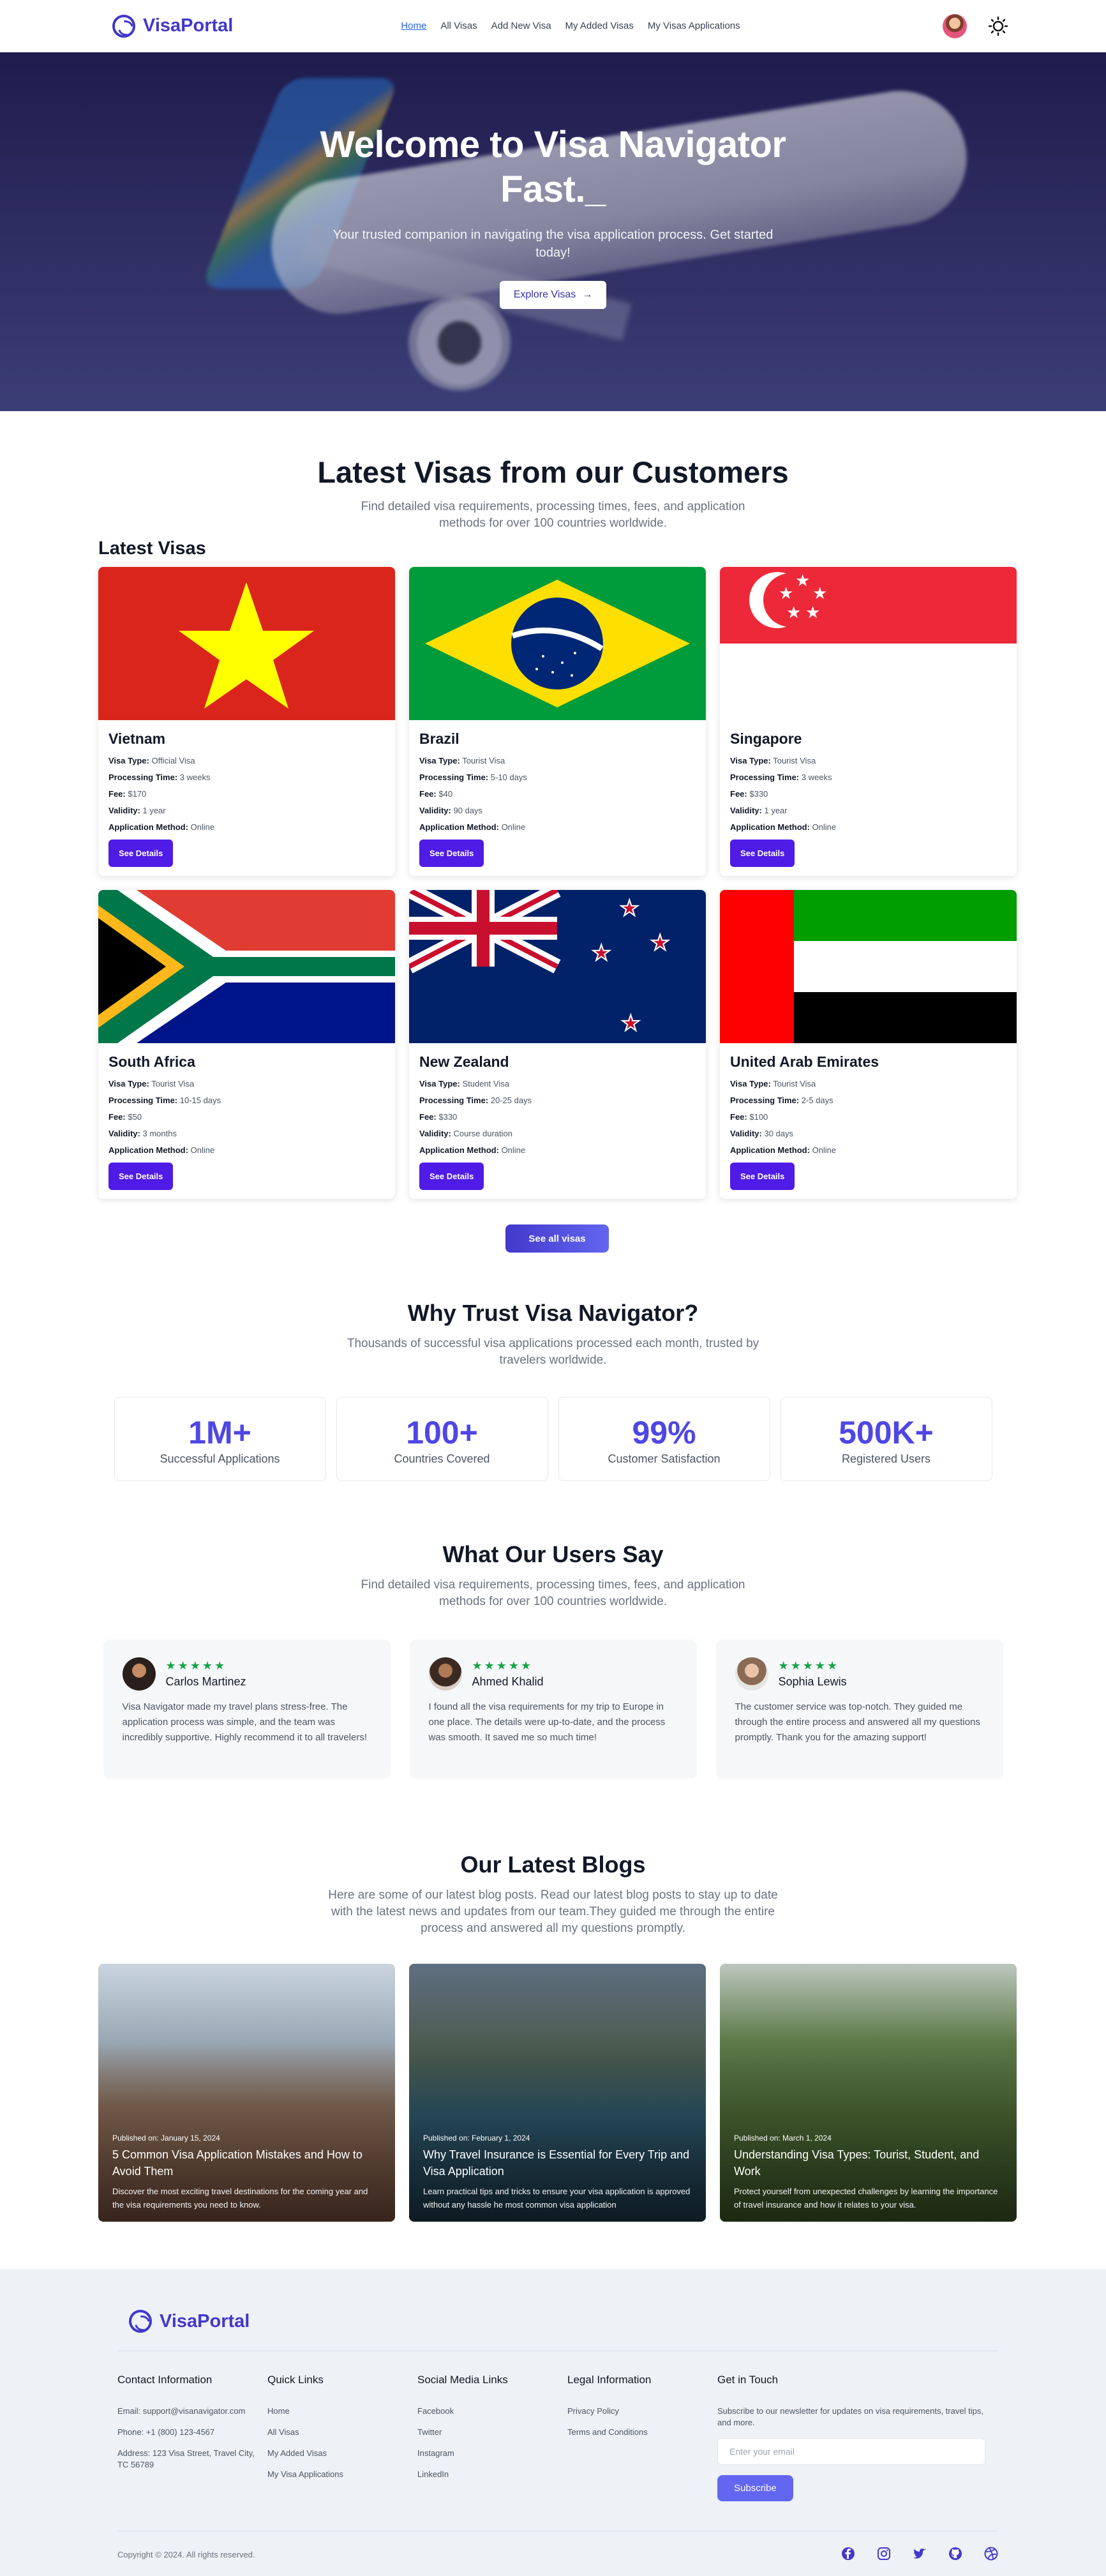 The height and width of the screenshot is (2576, 1106). Describe the element at coordinates (755, 2488) in the screenshot. I see `subscribe-button: Subscribe` at that location.